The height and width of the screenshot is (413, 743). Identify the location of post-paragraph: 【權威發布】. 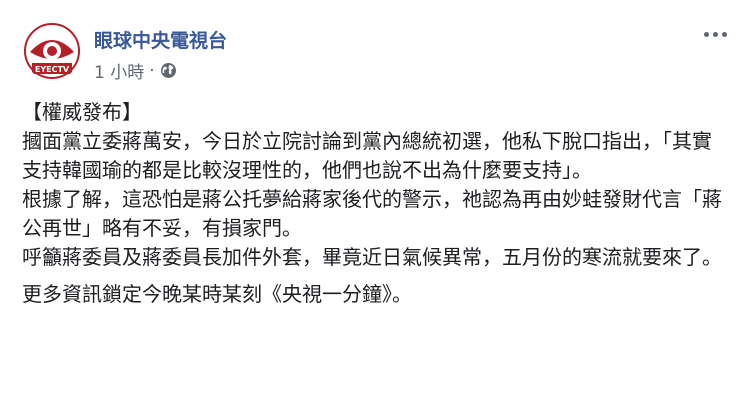
(82, 112).